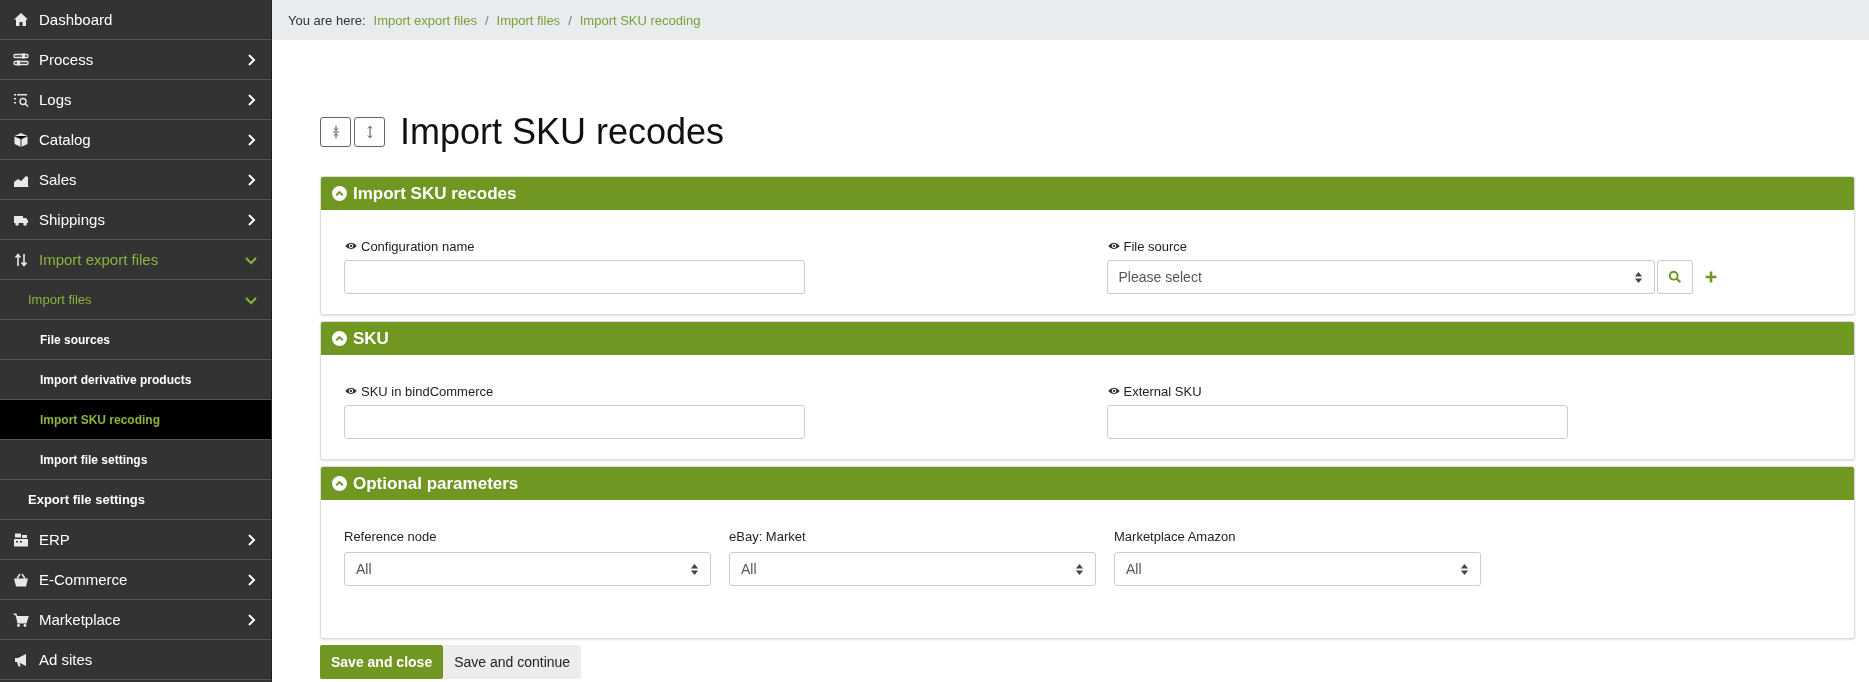  What do you see at coordinates (390, 536) in the screenshot?
I see `field-label: Reference node` at bounding box center [390, 536].